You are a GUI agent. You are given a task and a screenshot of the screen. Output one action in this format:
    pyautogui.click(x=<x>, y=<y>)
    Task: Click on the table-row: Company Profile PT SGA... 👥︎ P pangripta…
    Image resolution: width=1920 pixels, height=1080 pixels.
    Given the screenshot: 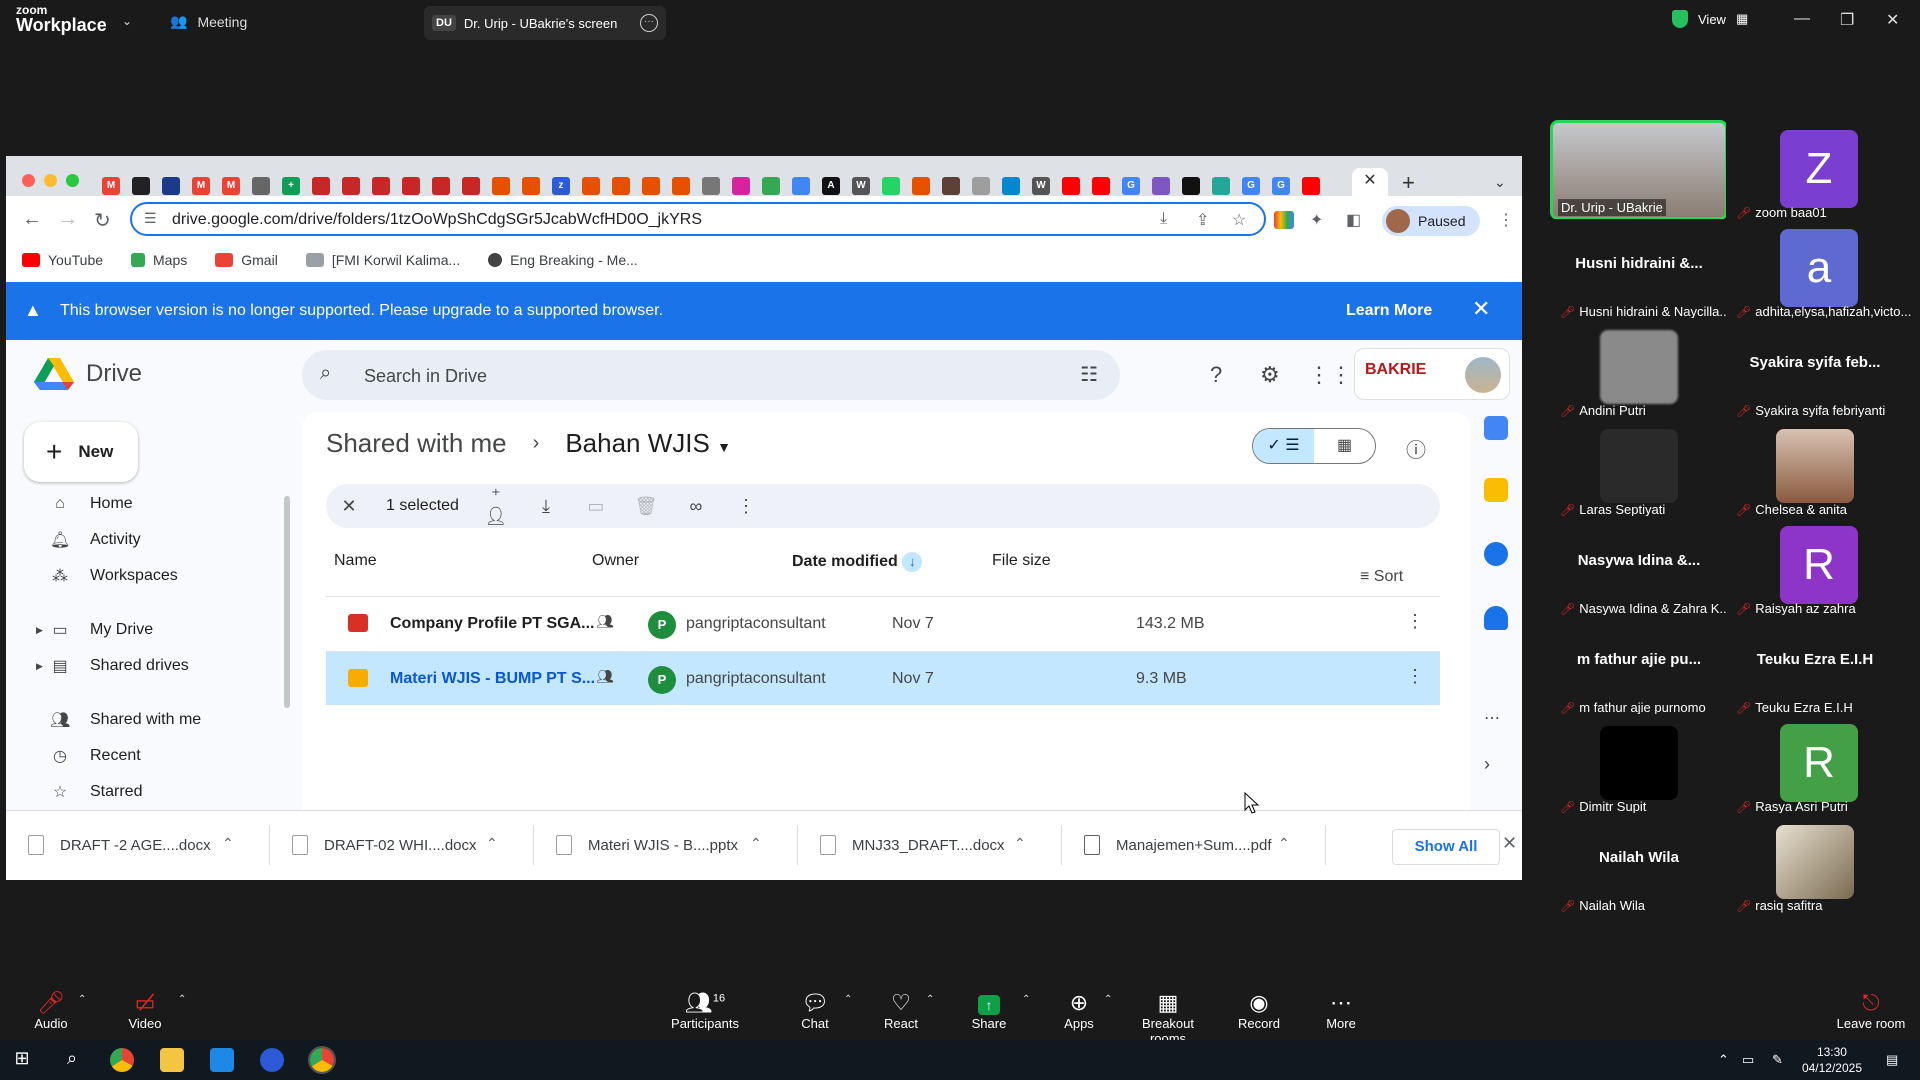 What is the action you would take?
    pyautogui.click(x=883, y=623)
    